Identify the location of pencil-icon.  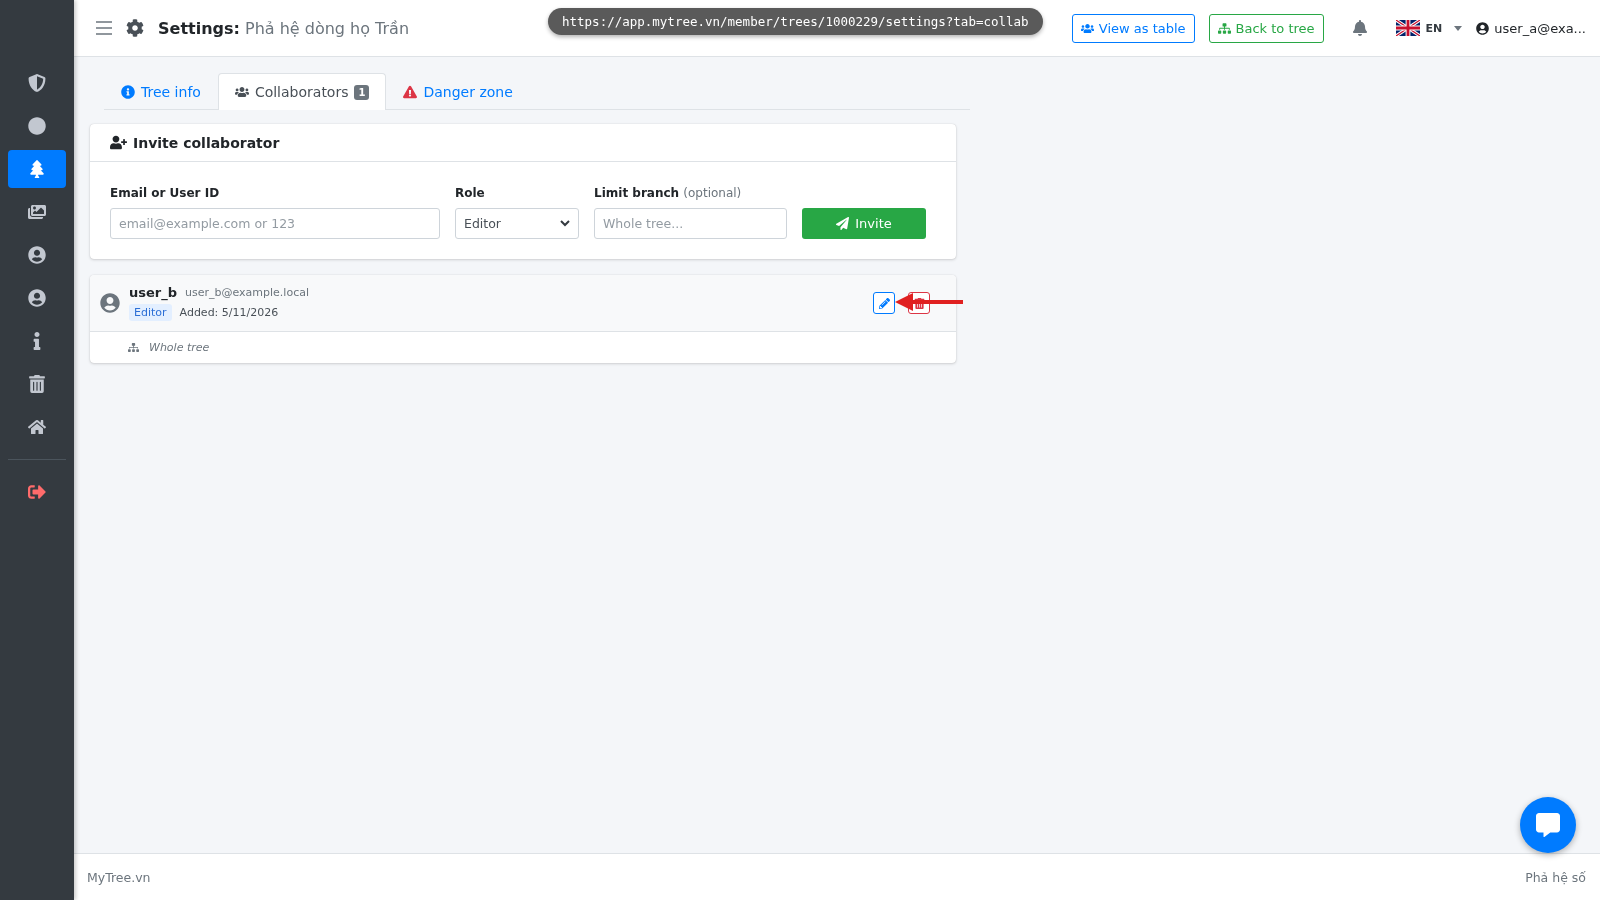
(884, 303).